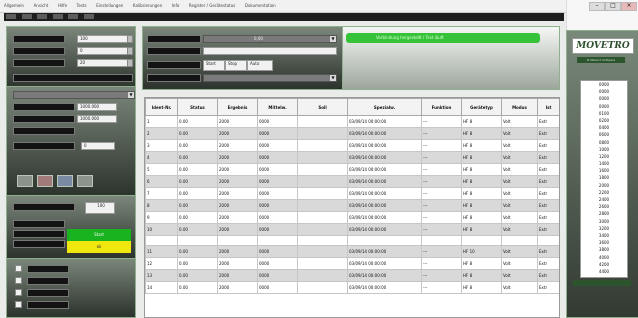 The image size is (638, 318). I want to click on param-field-2: 0, so click(104, 51).